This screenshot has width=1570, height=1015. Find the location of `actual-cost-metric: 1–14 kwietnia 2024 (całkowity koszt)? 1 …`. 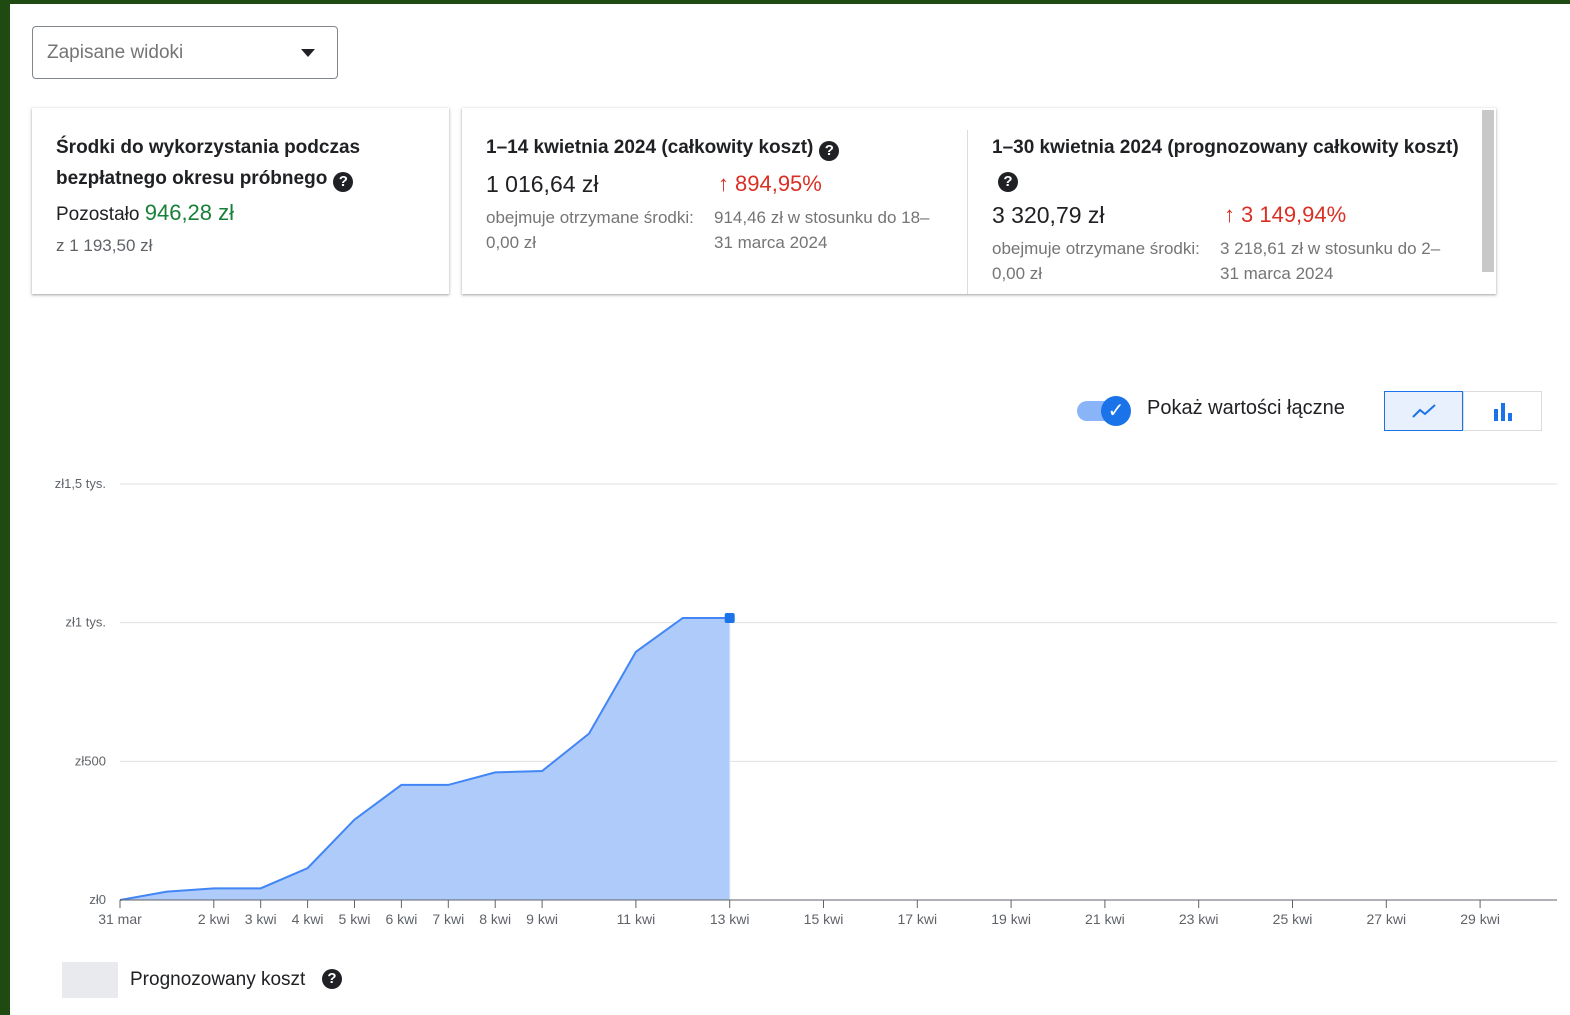

actual-cost-metric: 1–14 kwietnia 2024 (całkowity koszt)? 1 … is located at coordinates (716, 194).